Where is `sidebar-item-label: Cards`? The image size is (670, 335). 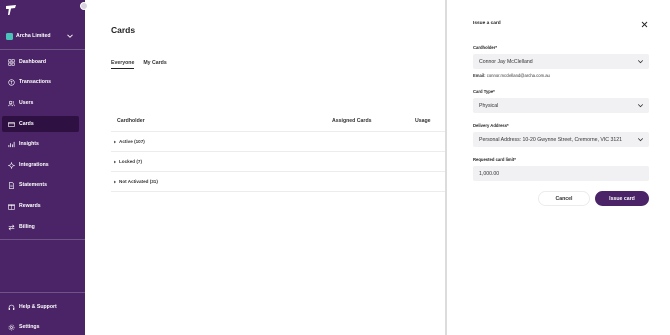 sidebar-item-label: Cards is located at coordinates (26, 124).